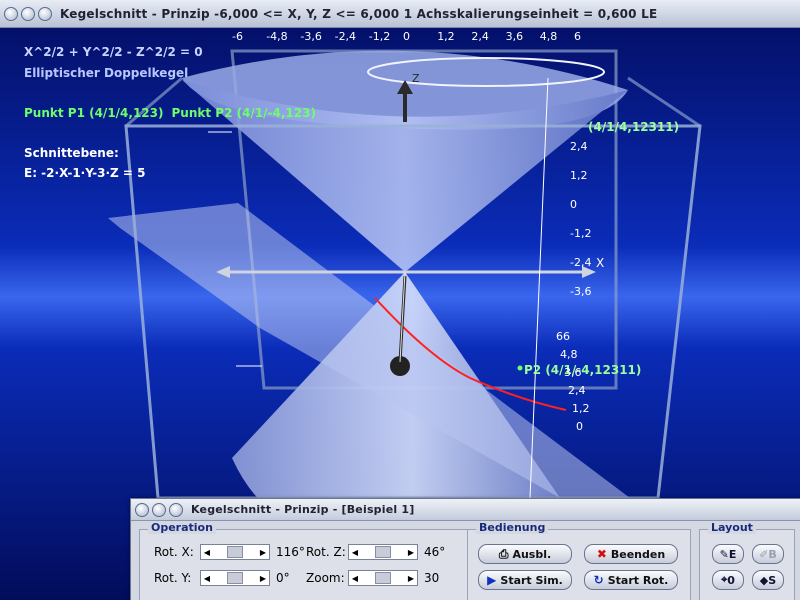 The height and width of the screenshot is (600, 800). What do you see at coordinates (577, 36) in the screenshot?
I see `top-tick-label: 6` at bounding box center [577, 36].